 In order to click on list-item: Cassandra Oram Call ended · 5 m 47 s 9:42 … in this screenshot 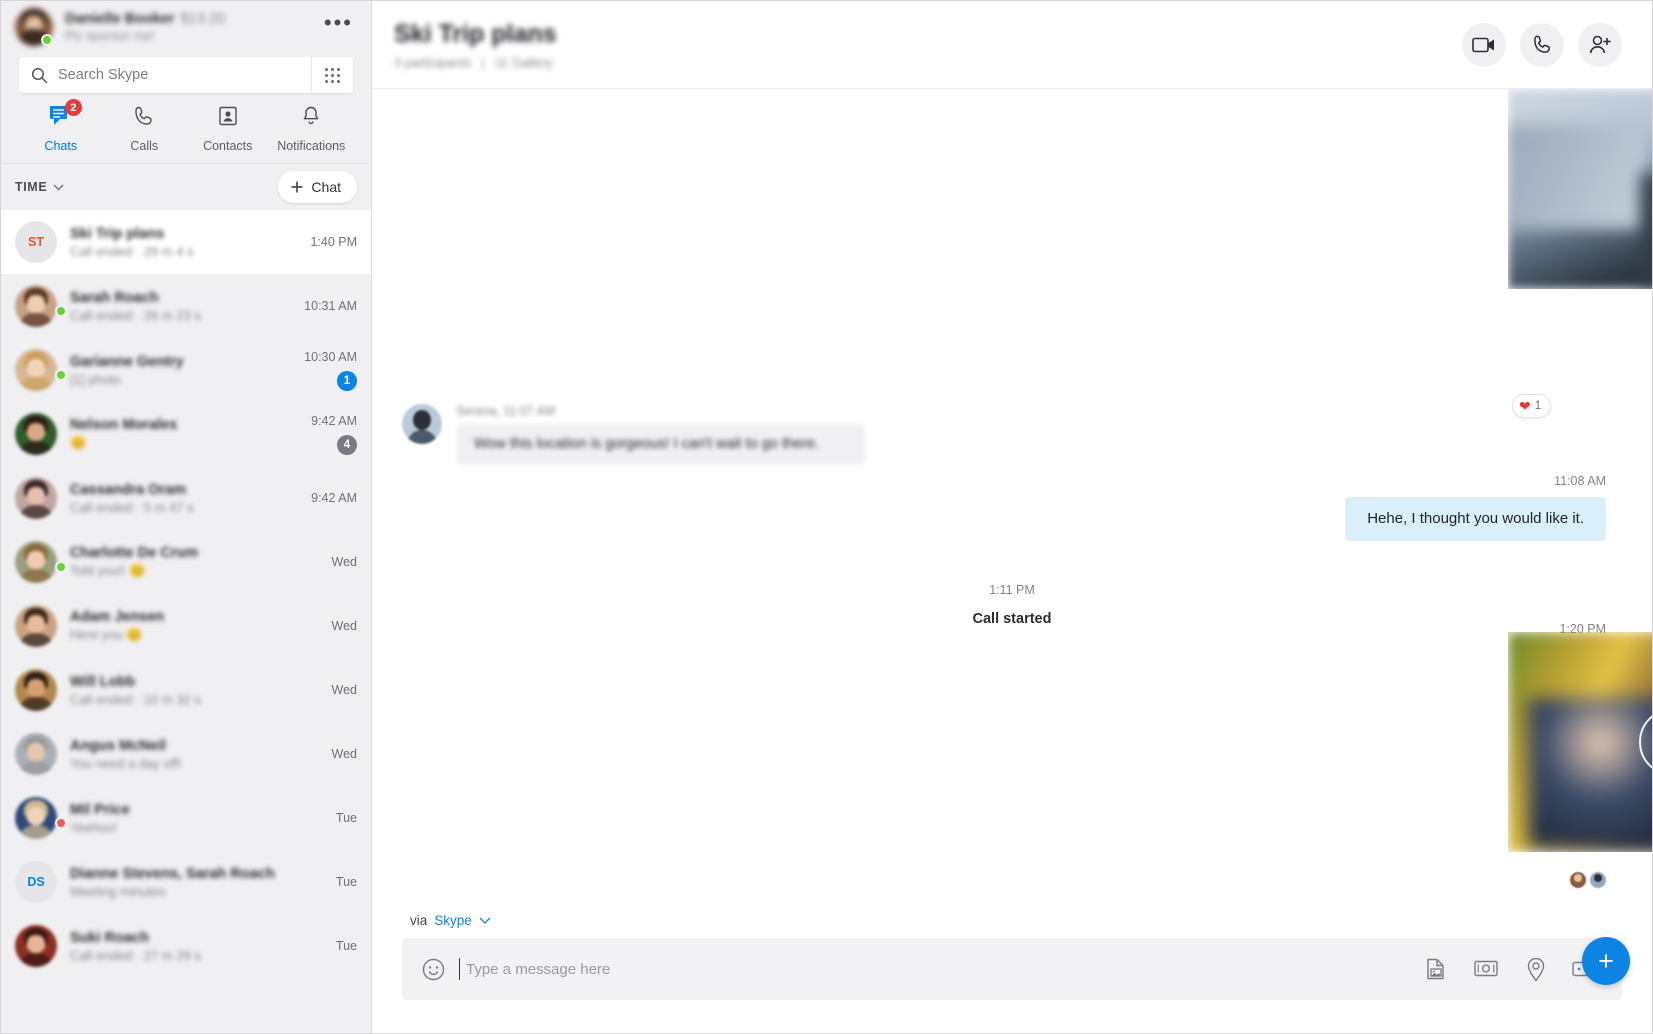, I will do `click(186, 498)`.